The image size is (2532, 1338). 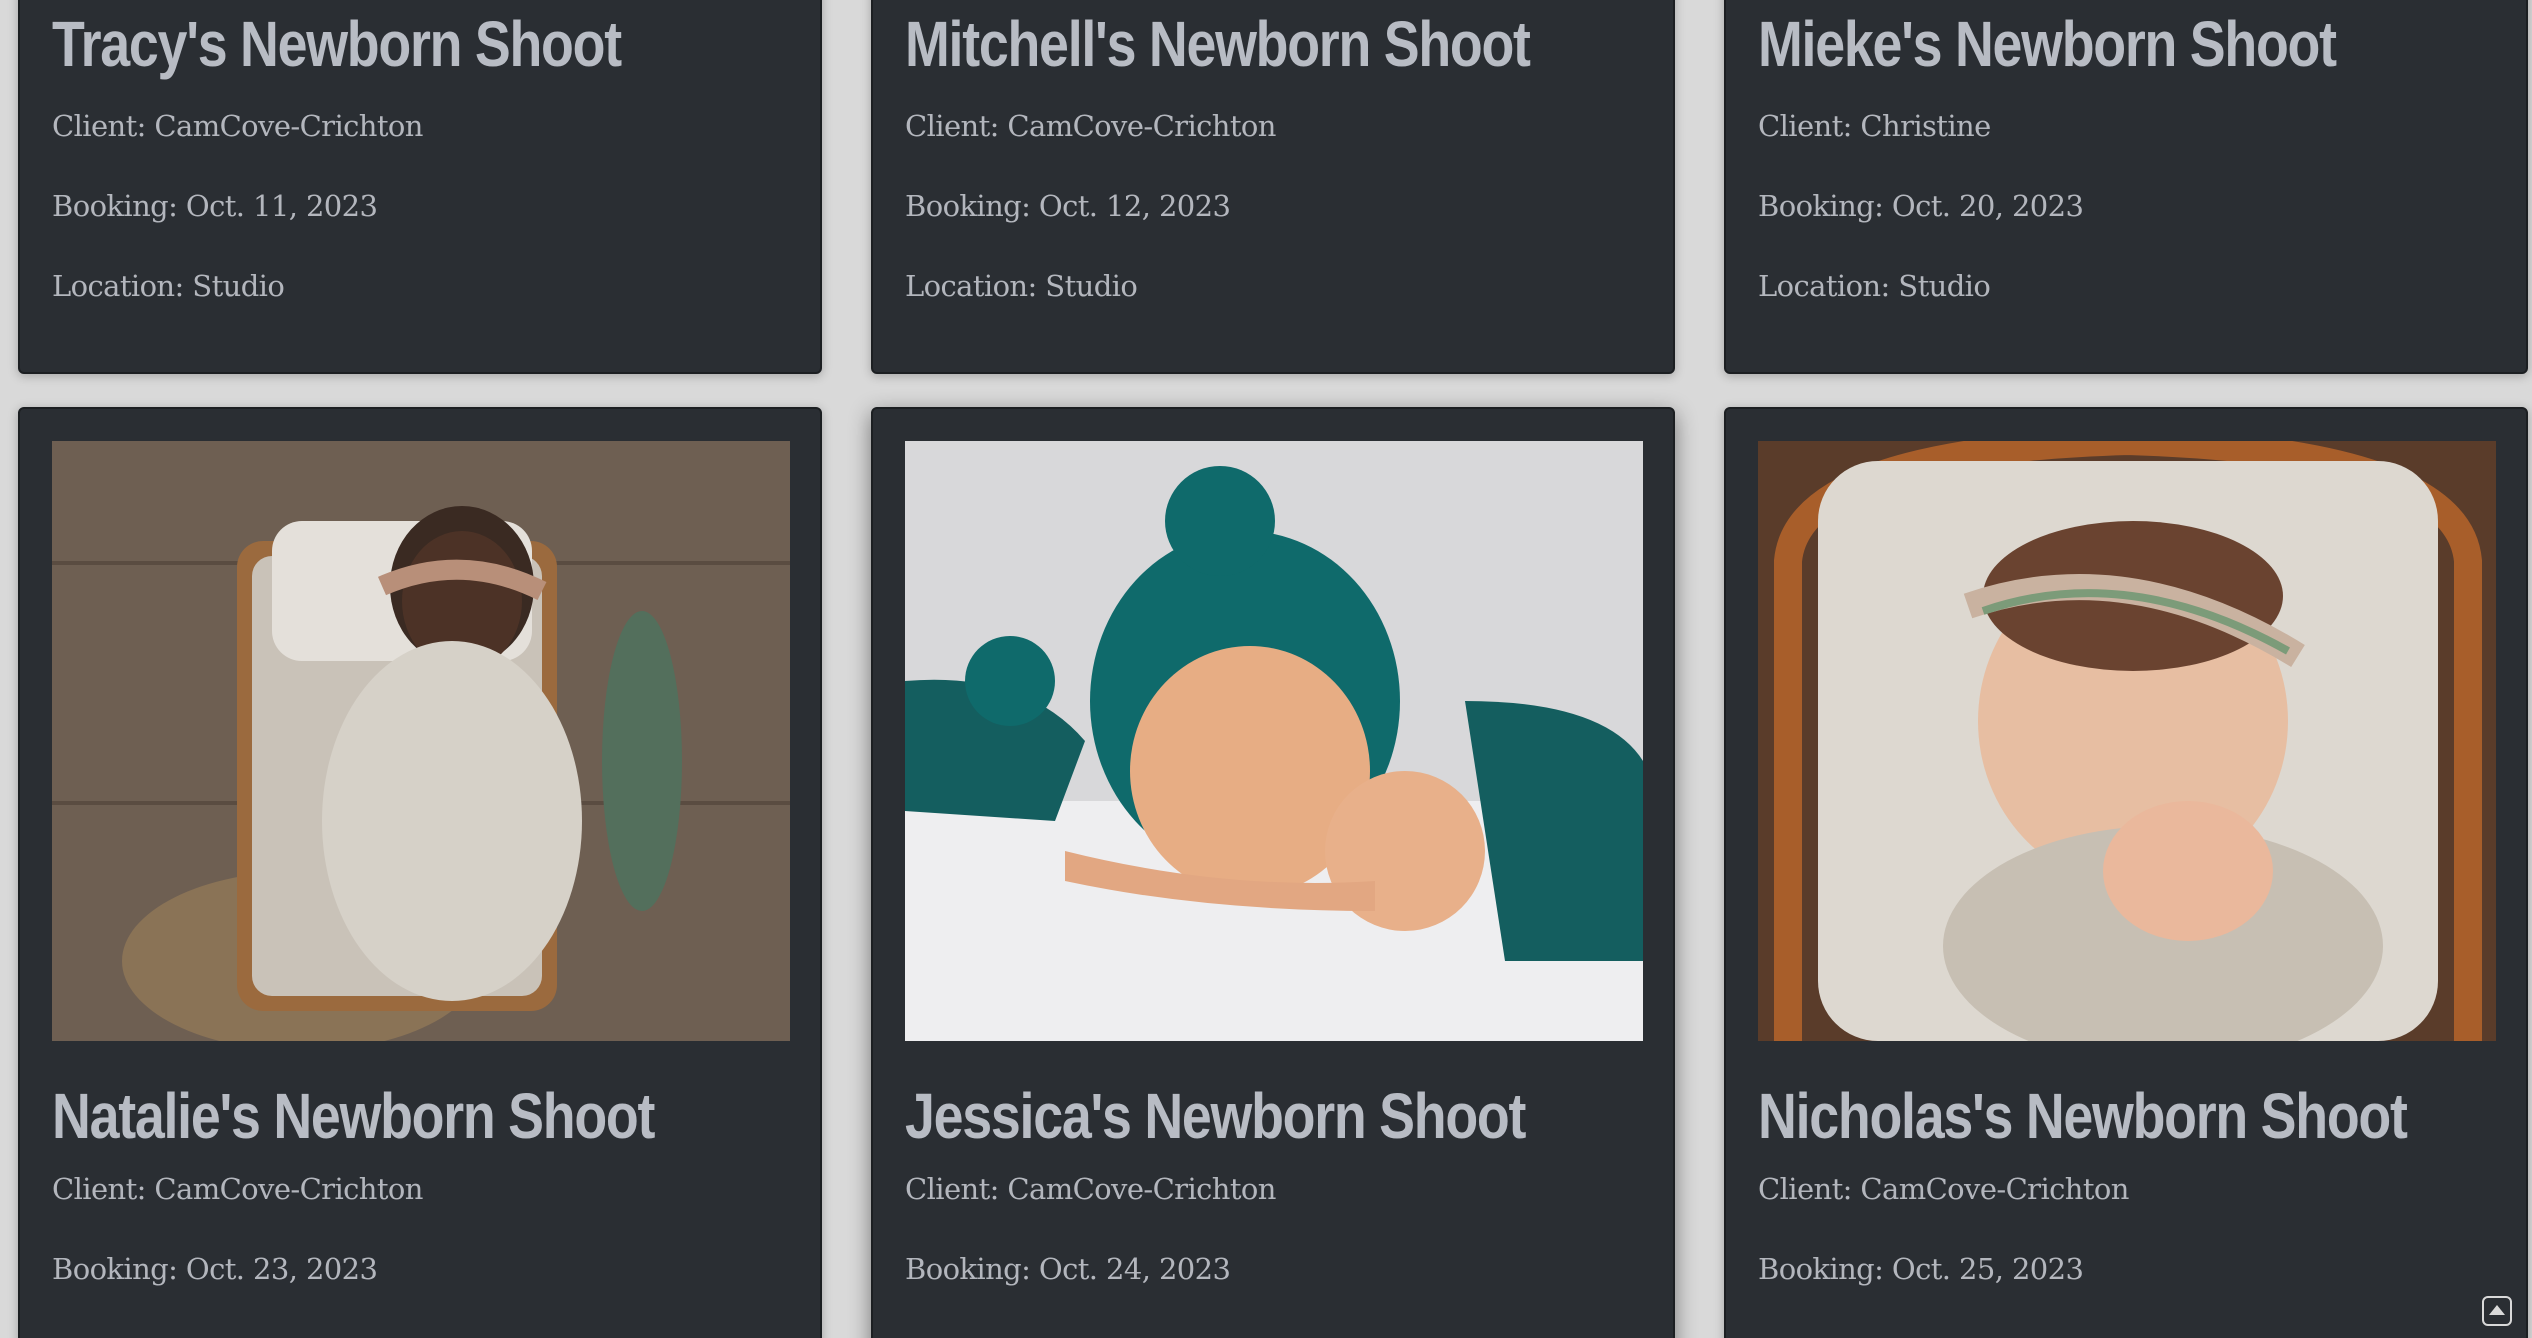 I want to click on scroll-to-top-button, so click(x=2497, y=1311).